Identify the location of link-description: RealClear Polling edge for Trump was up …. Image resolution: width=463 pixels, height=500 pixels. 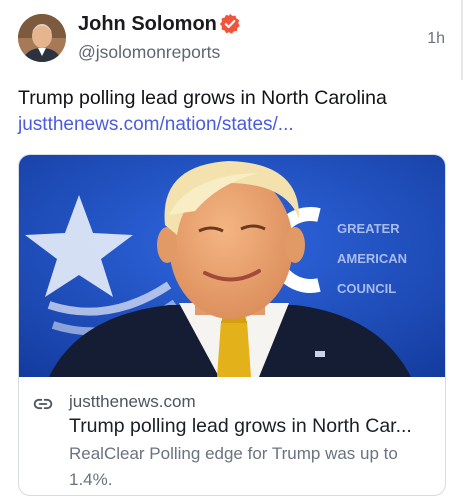
(233, 466).